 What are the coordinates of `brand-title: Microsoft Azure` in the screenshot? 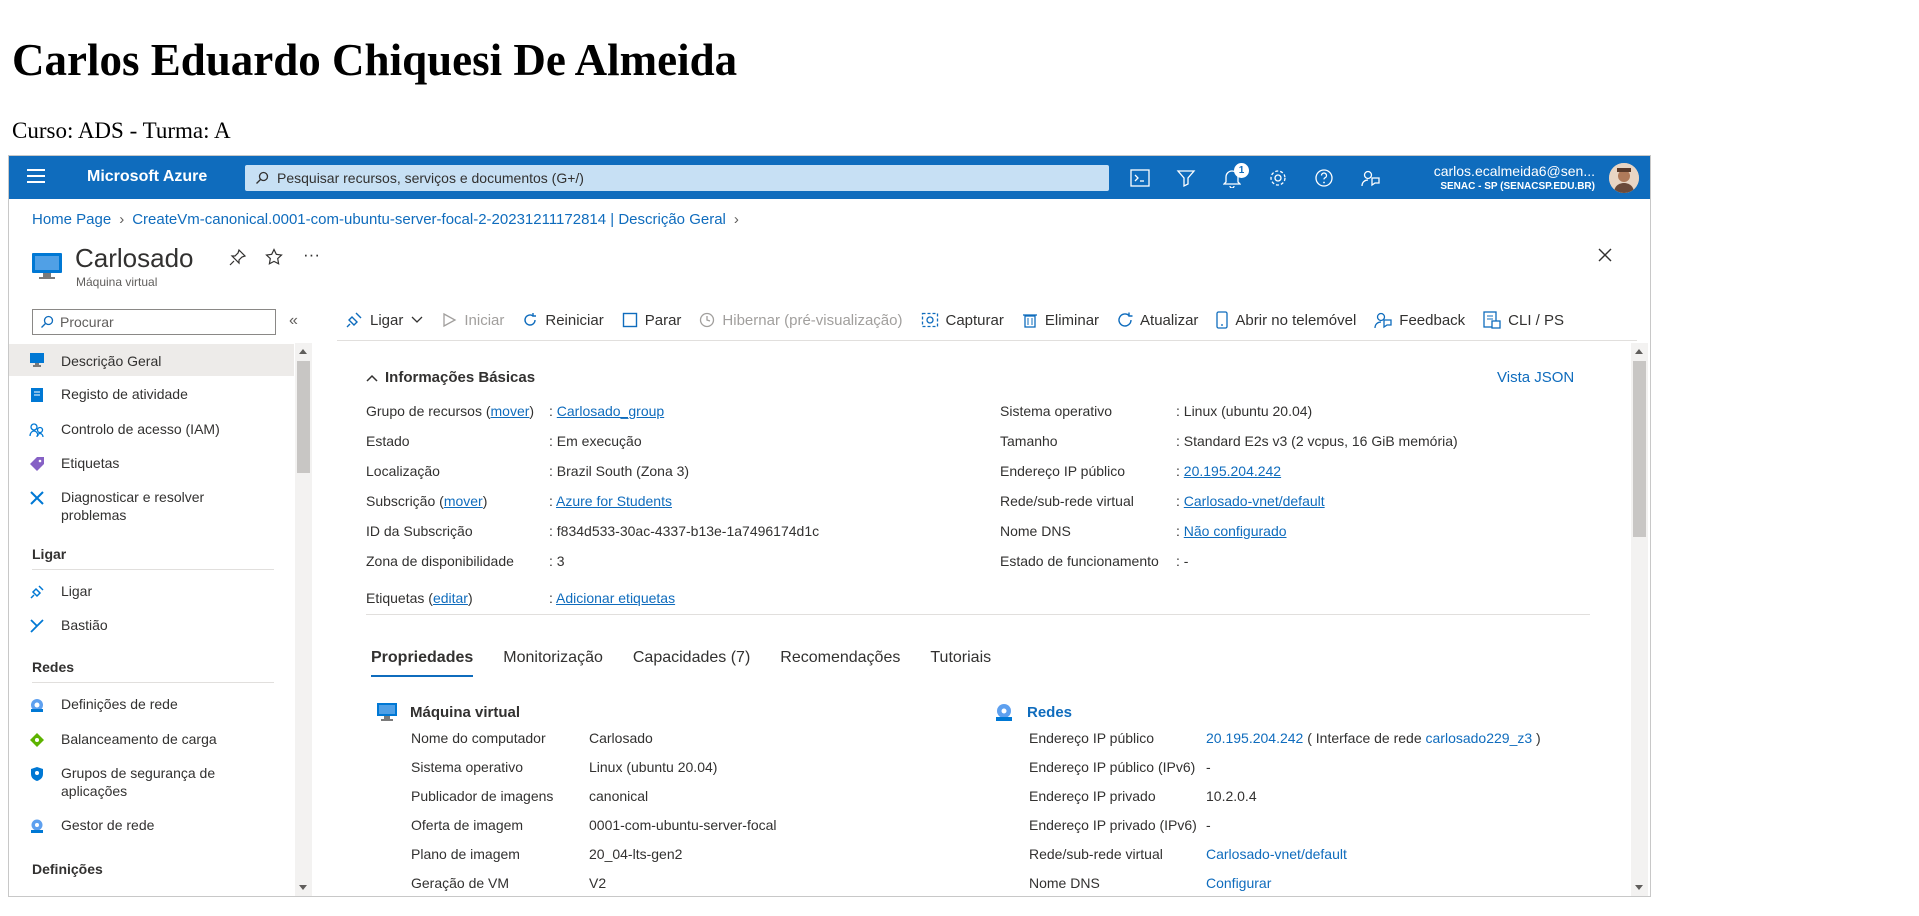 It's located at (147, 177).